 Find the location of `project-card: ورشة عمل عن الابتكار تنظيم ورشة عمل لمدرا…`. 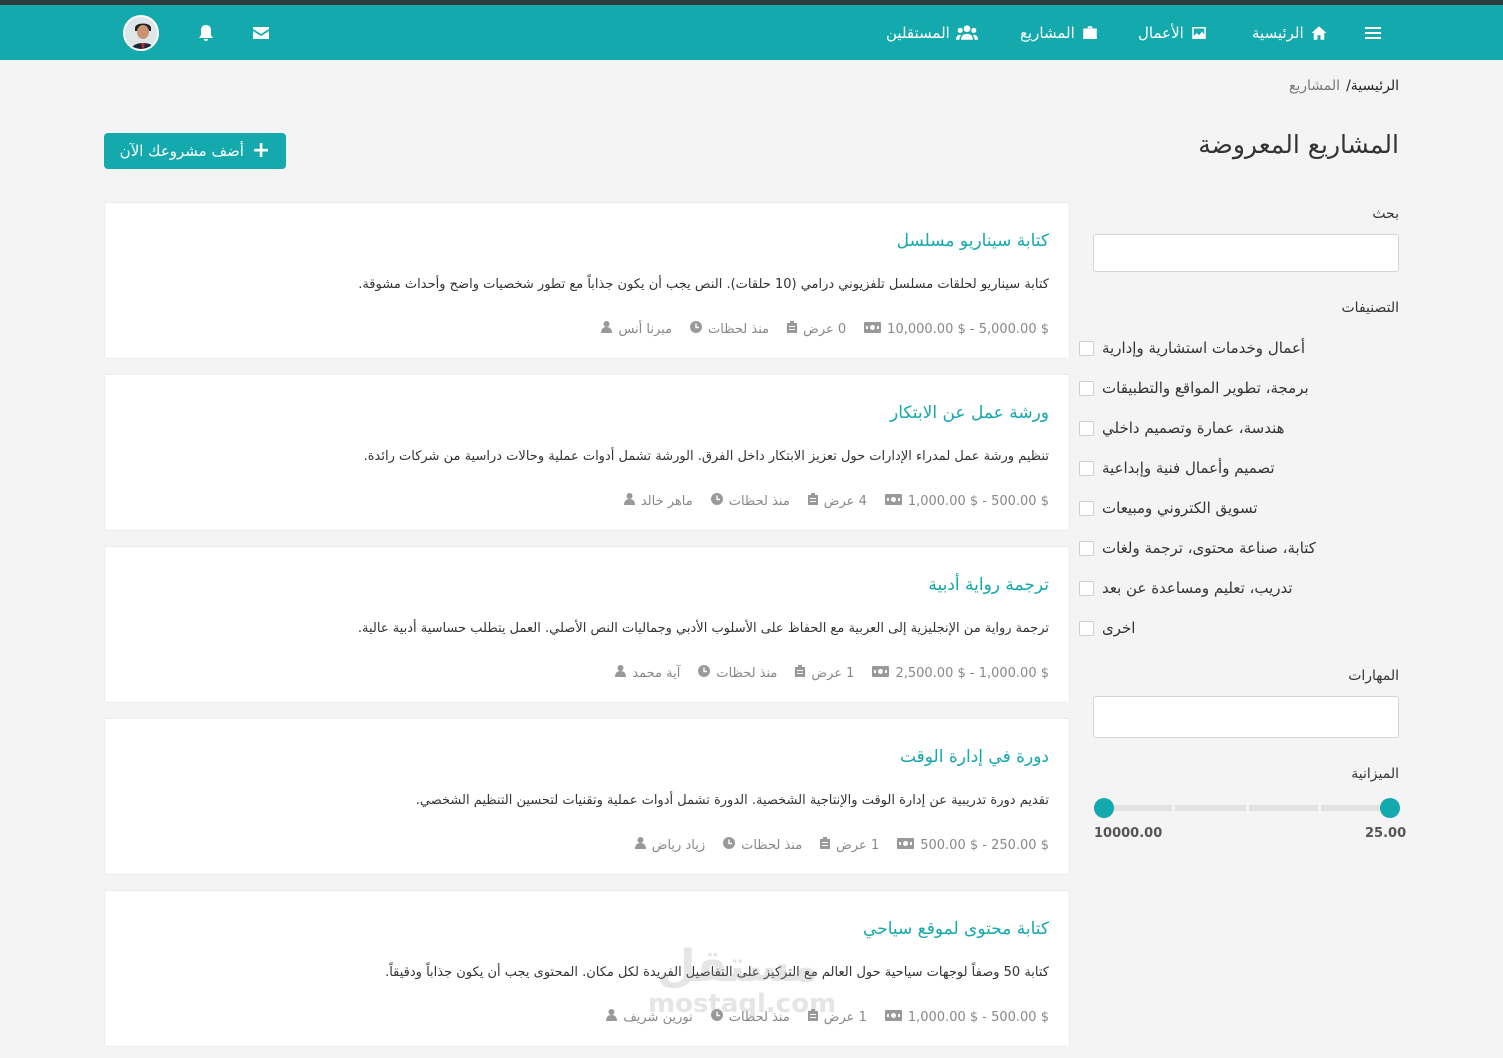

project-card: ورشة عمل عن الابتكار تنظيم ورشة عمل لمدرا… is located at coordinates (587, 452).